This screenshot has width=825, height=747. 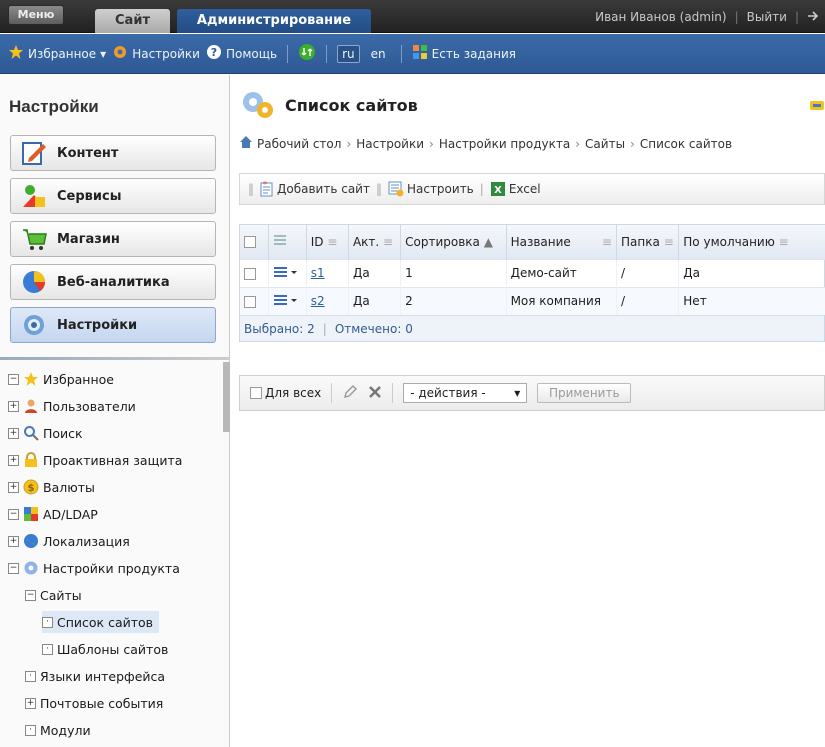 I want to click on excel-icon: X, so click(x=497, y=189).